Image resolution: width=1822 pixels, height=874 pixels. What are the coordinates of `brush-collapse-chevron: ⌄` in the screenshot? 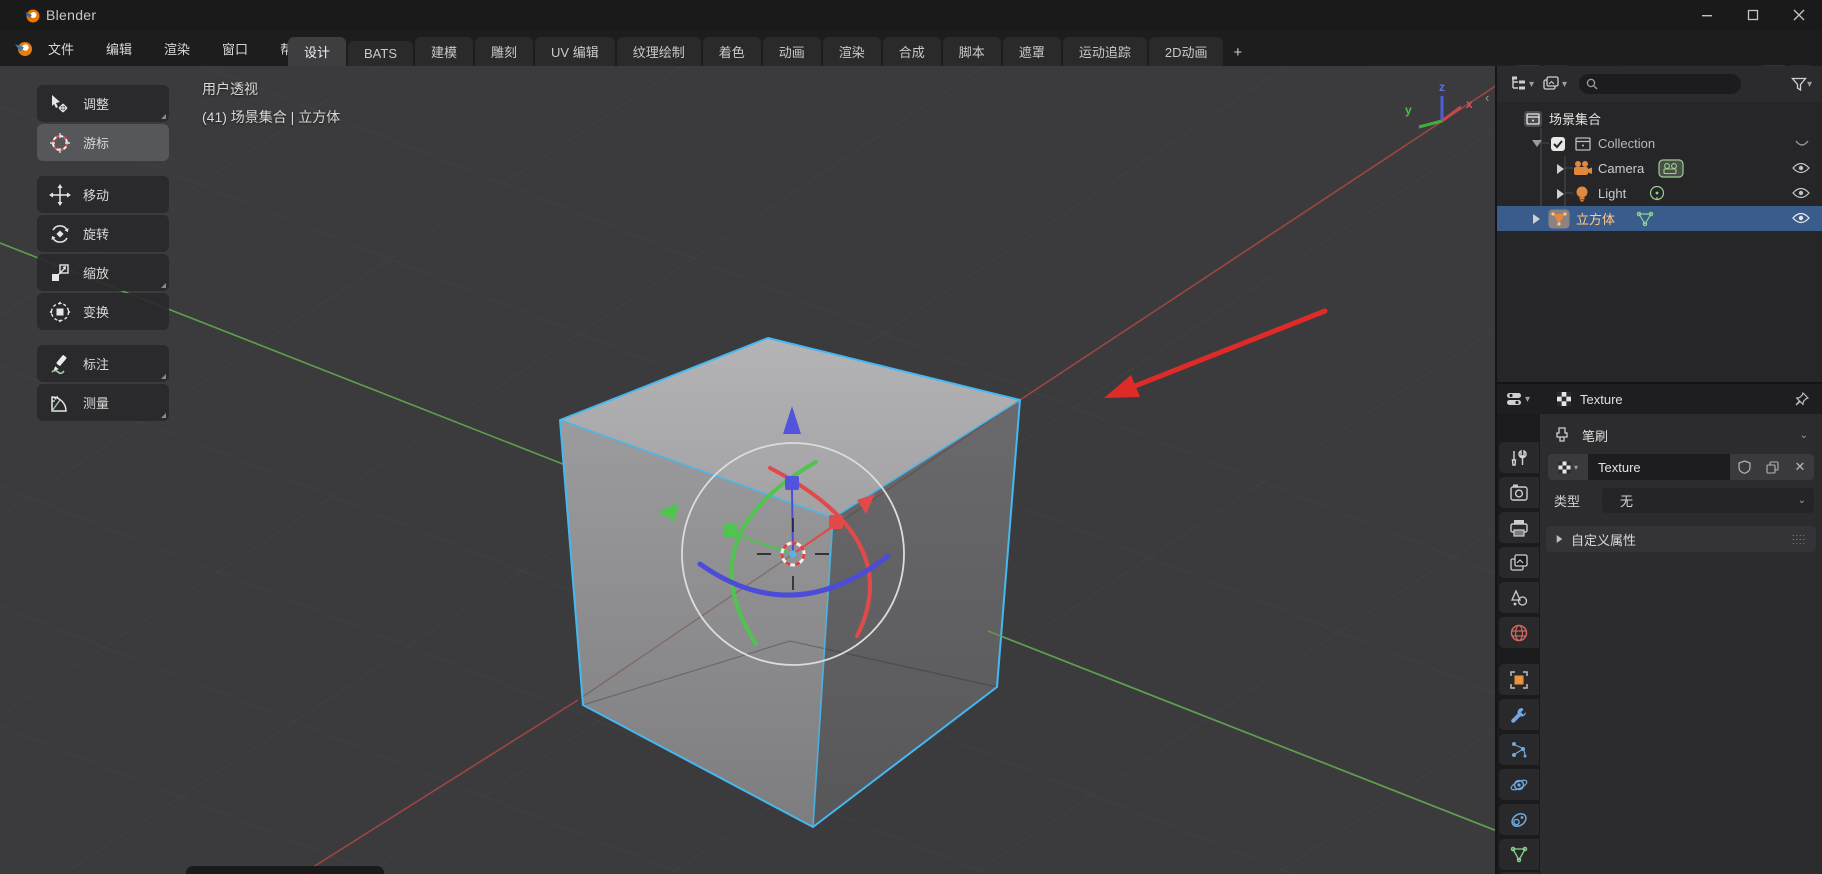 It's located at (1804, 435).